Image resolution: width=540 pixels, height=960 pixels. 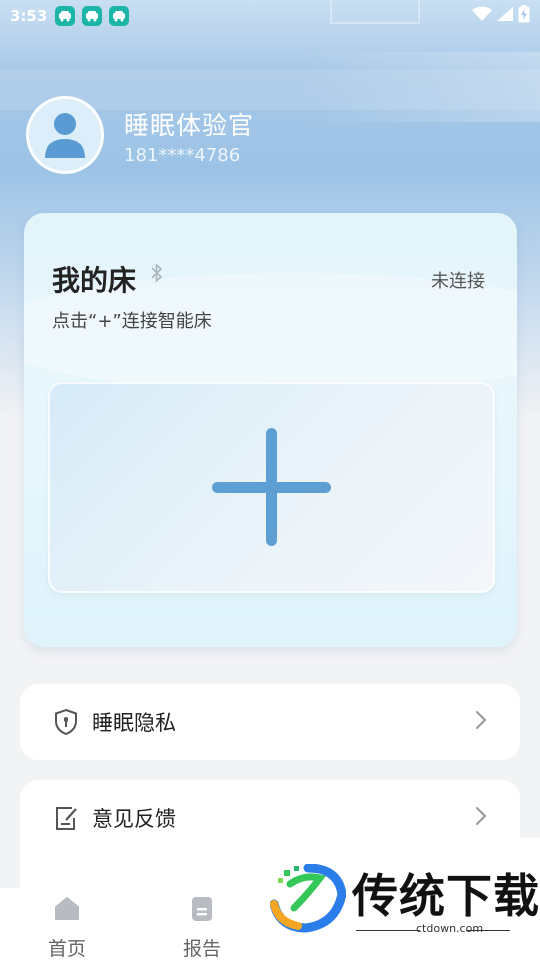 I want to click on status-time: 3:53, so click(x=29, y=16).